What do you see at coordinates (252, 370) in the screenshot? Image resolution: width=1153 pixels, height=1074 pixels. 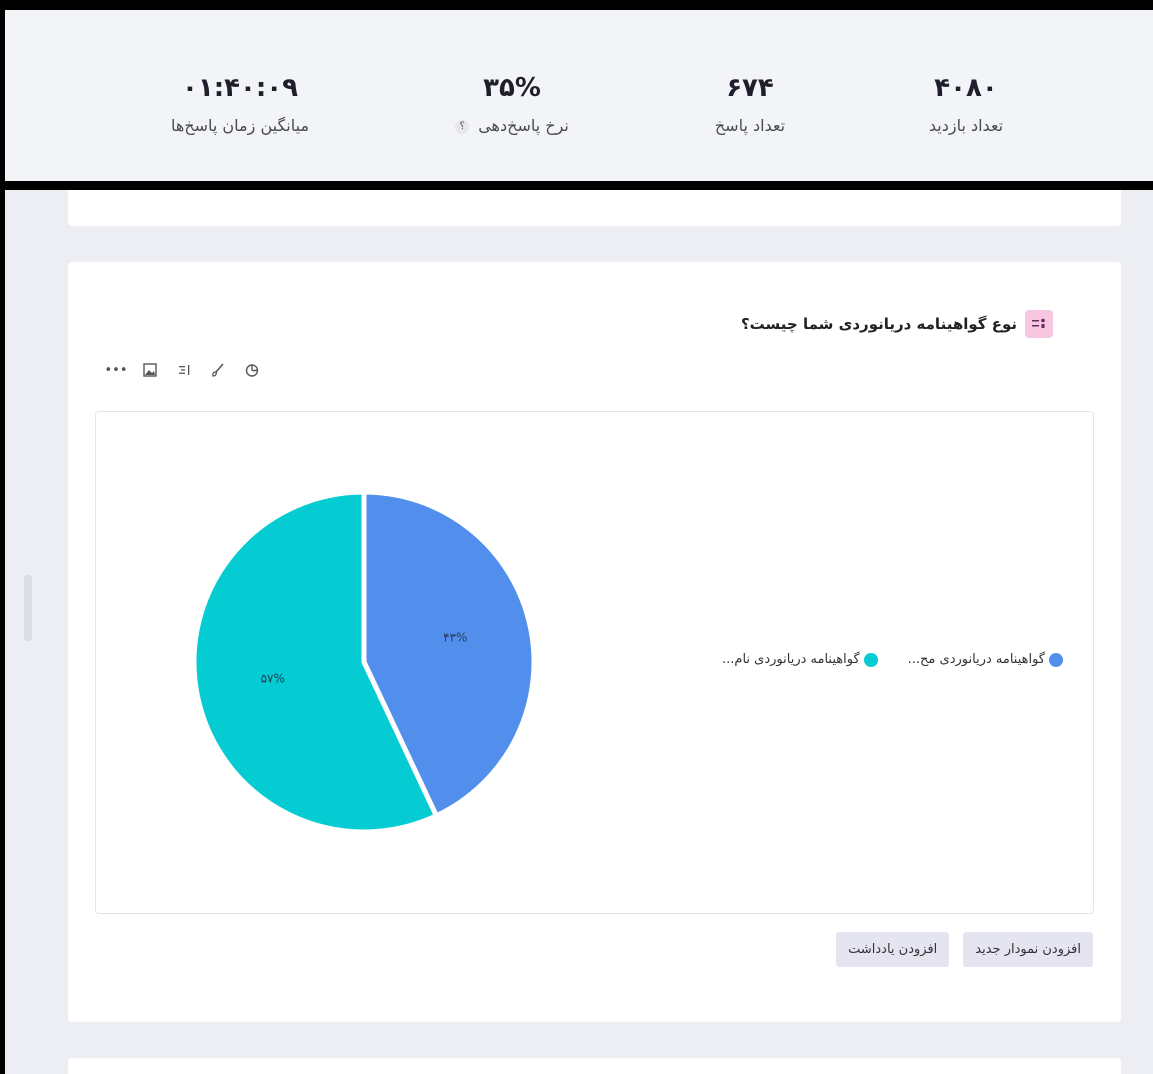 I see `chart-type-icon` at bounding box center [252, 370].